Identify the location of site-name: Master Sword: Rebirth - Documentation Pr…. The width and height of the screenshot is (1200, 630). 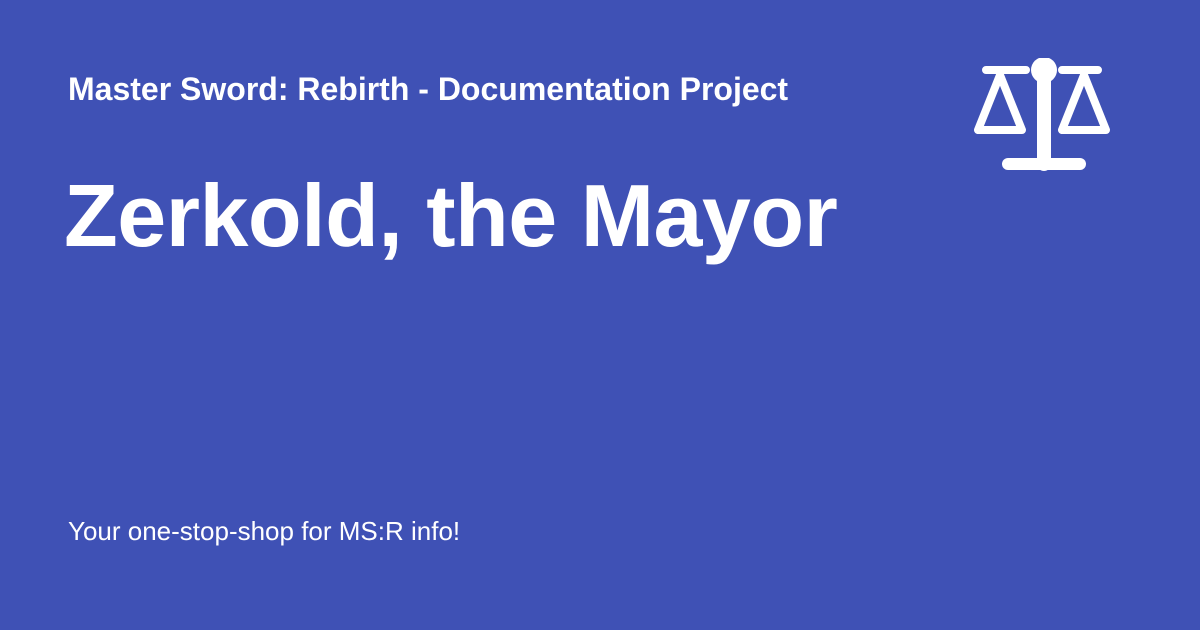
(428, 89).